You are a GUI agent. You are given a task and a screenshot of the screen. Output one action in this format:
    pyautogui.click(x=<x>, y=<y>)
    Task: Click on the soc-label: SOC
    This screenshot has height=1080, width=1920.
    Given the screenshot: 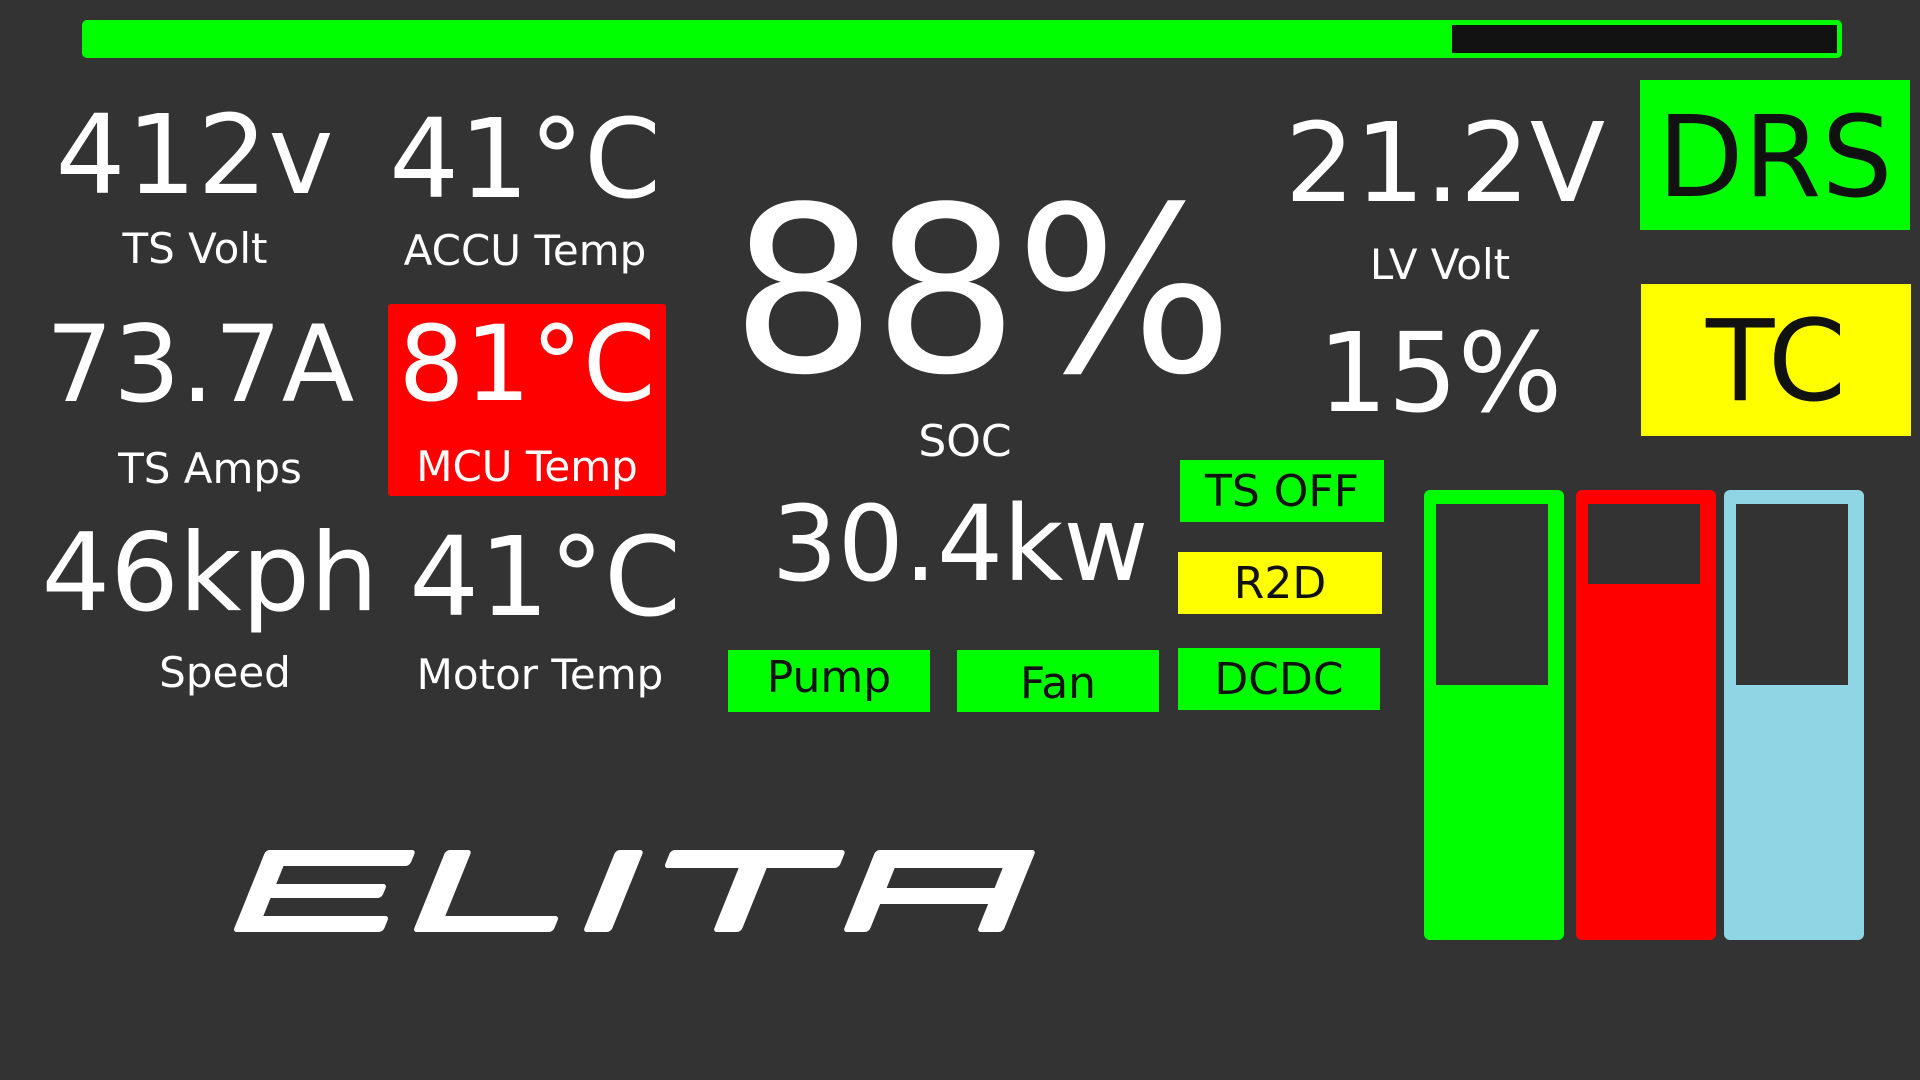 What is the action you would take?
    pyautogui.click(x=965, y=441)
    